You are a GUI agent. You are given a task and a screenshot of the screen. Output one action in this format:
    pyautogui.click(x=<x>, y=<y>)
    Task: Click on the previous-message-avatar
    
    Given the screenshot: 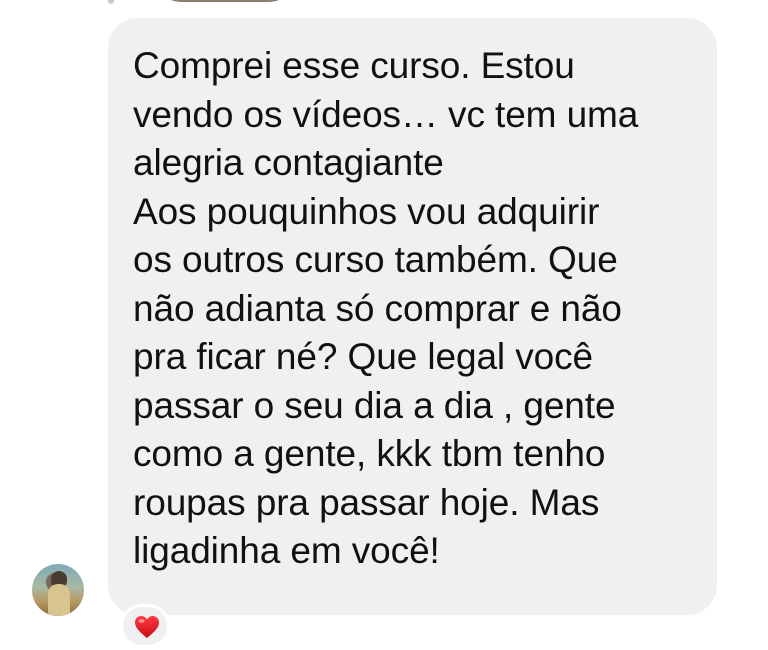 What is the action you would take?
    pyautogui.click(x=225, y=1)
    